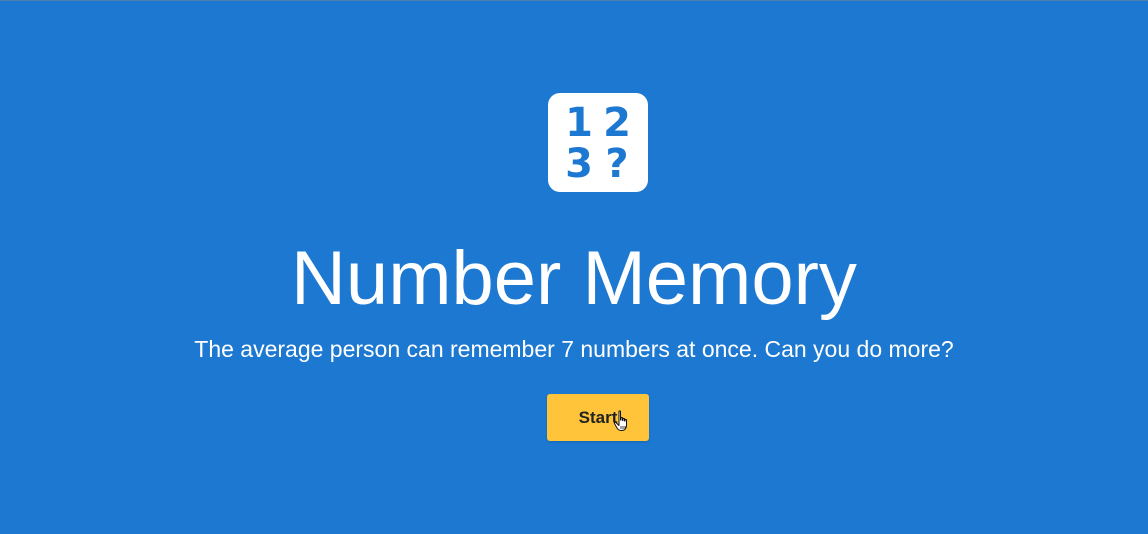  I want to click on logo-question-mark: ?, so click(617, 163).